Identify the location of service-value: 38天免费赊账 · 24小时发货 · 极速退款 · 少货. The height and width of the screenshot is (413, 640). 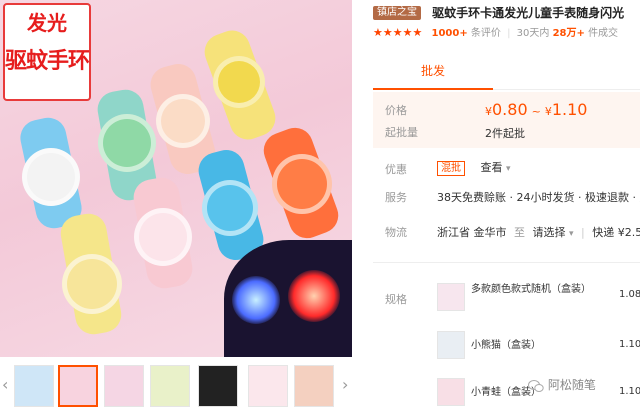
(538, 197).